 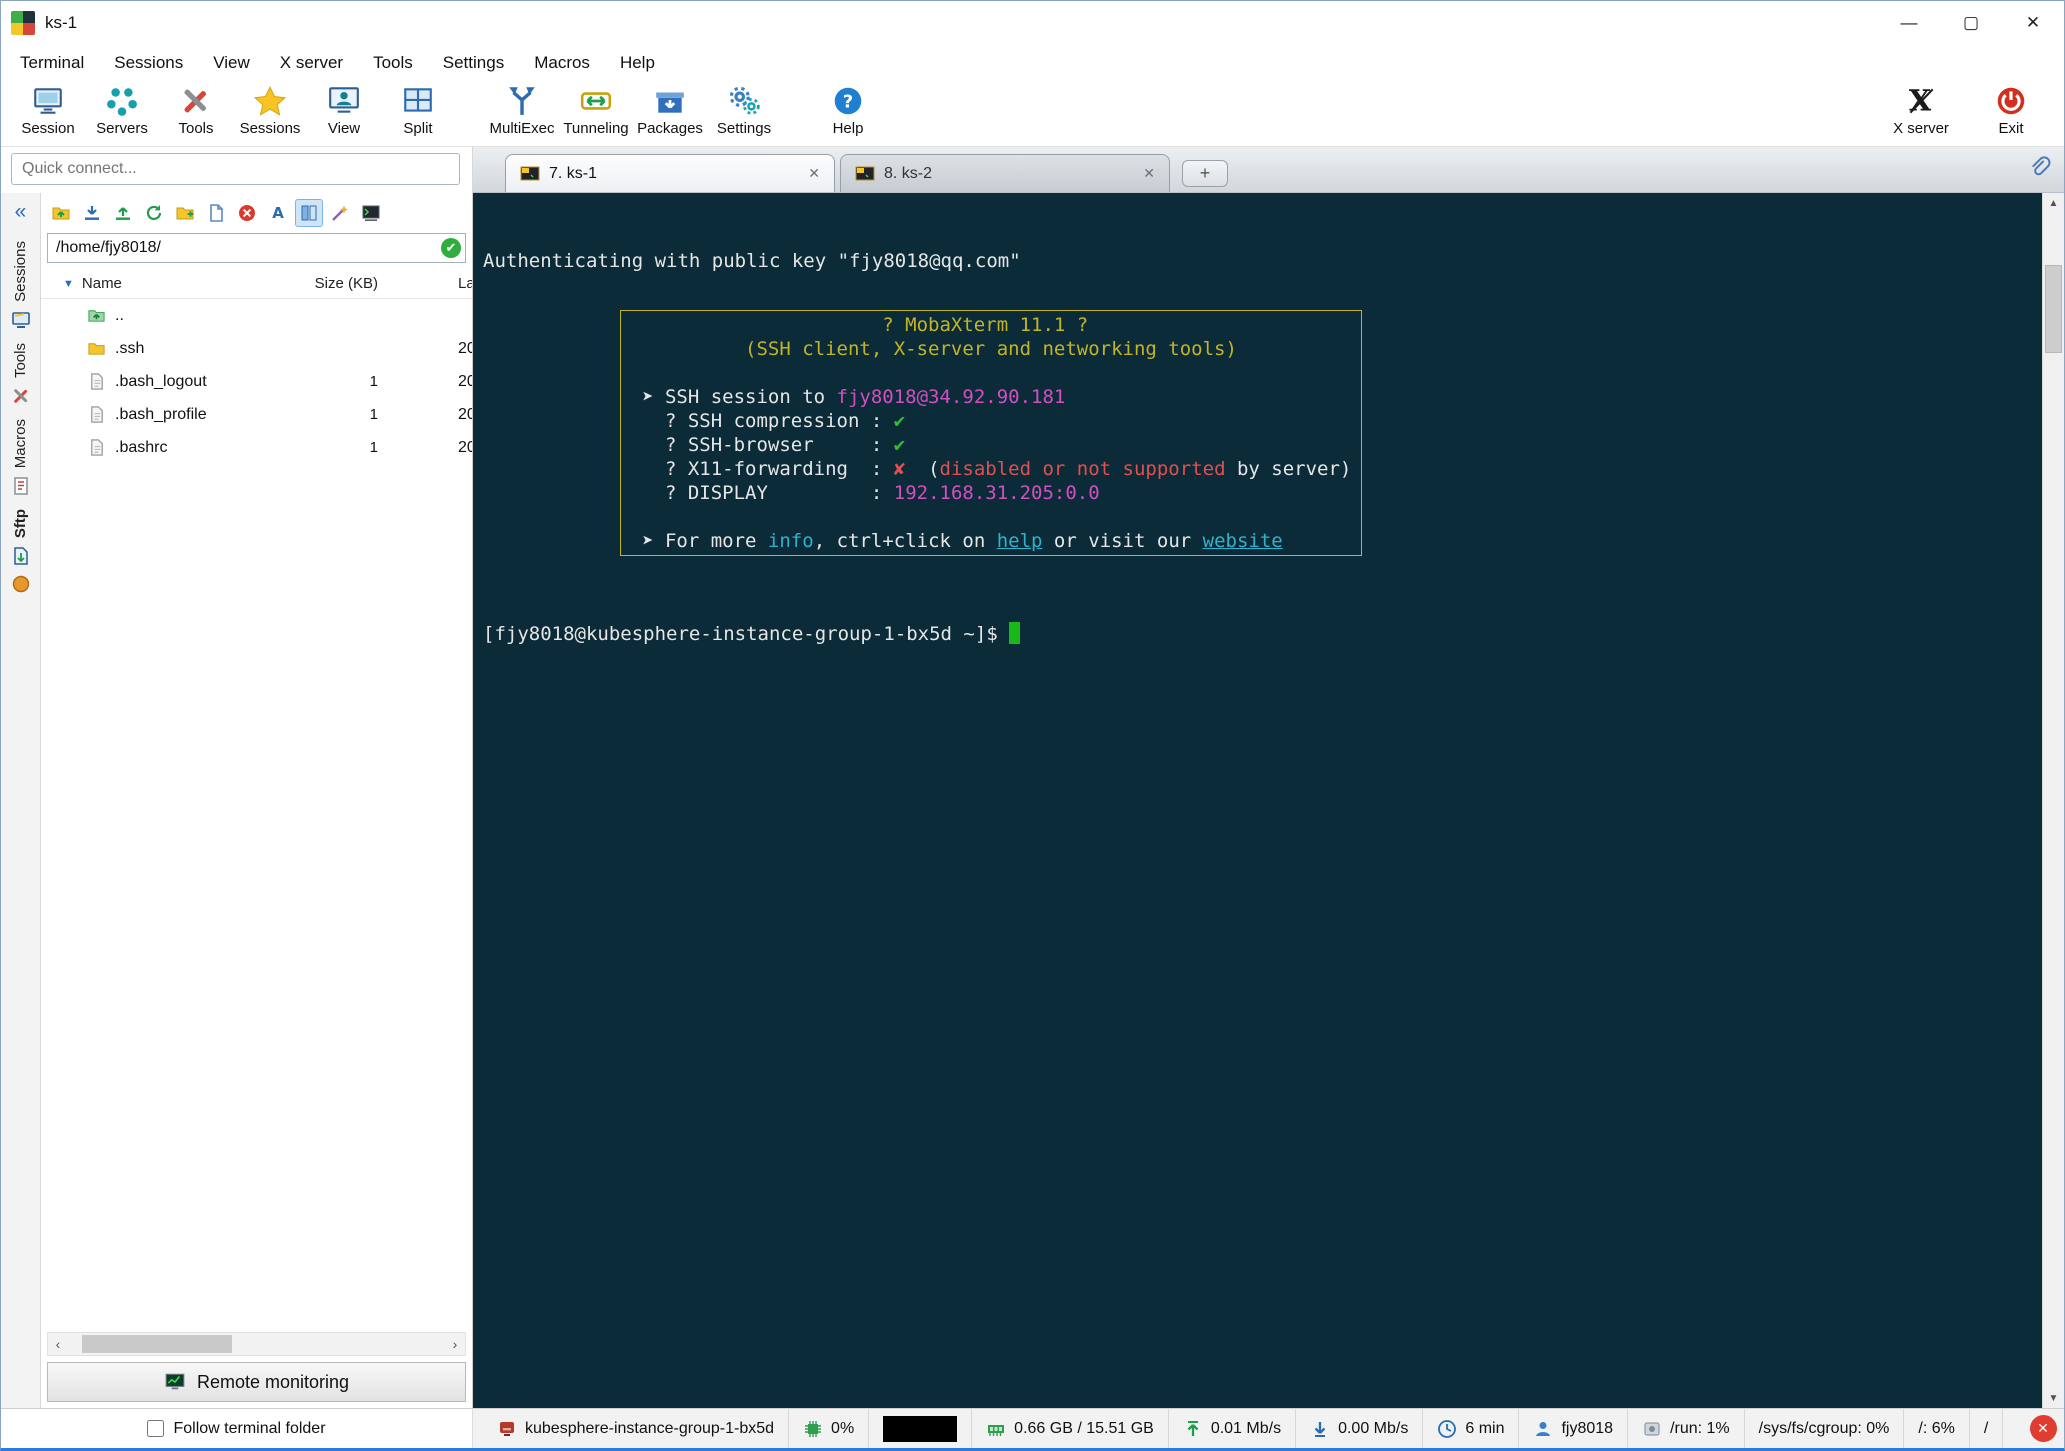 I want to click on minimize-button: —, so click(x=1909, y=23).